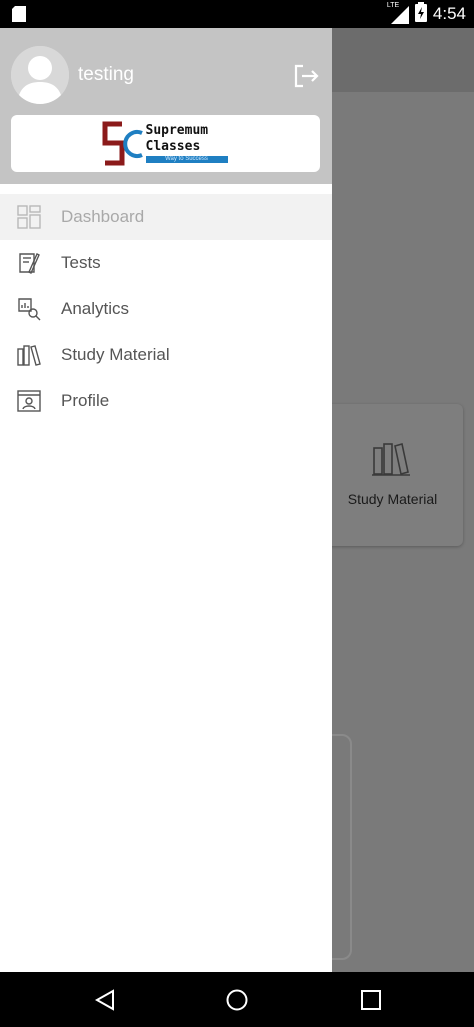 This screenshot has width=474, height=1027. What do you see at coordinates (186, 159) in the screenshot?
I see `logo-tagline: Way to Success` at bounding box center [186, 159].